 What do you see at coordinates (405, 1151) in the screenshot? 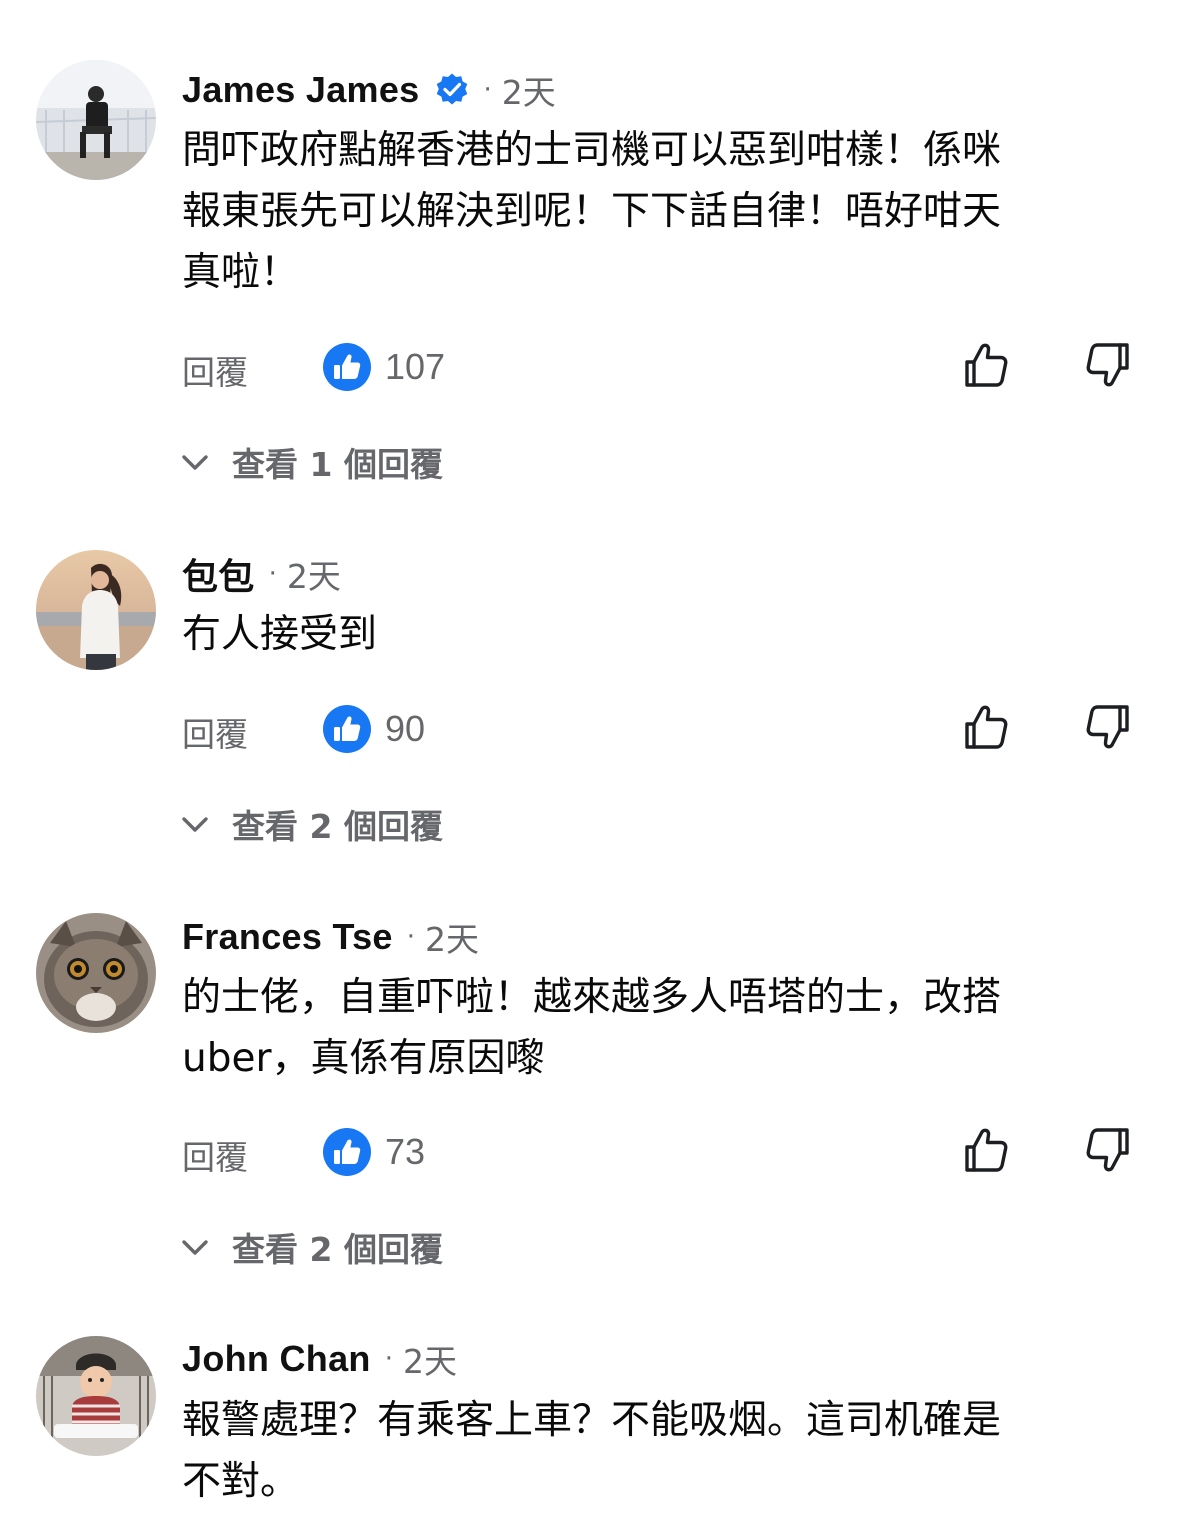
I see `like-count: 73` at bounding box center [405, 1151].